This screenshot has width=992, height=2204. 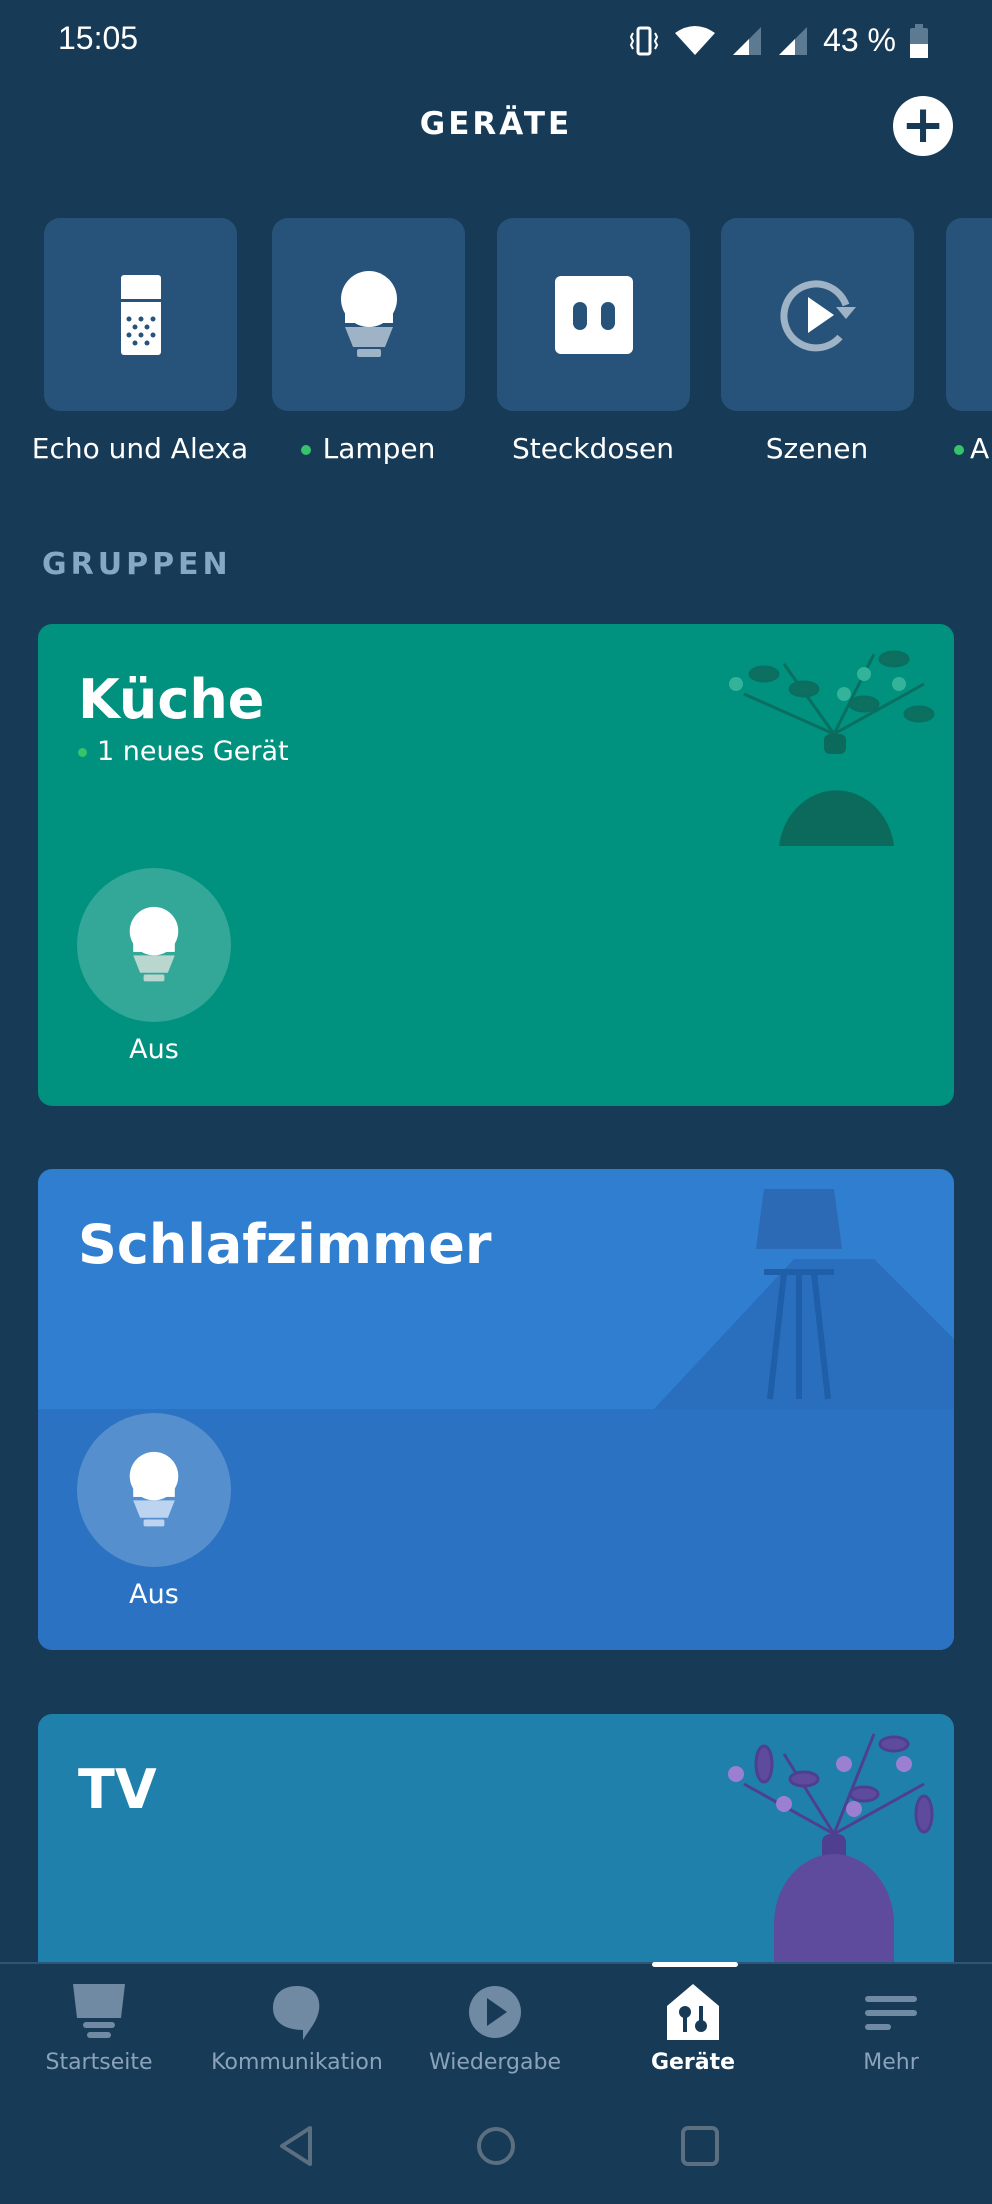 What do you see at coordinates (296, 2146) in the screenshot?
I see `system-back-icon` at bounding box center [296, 2146].